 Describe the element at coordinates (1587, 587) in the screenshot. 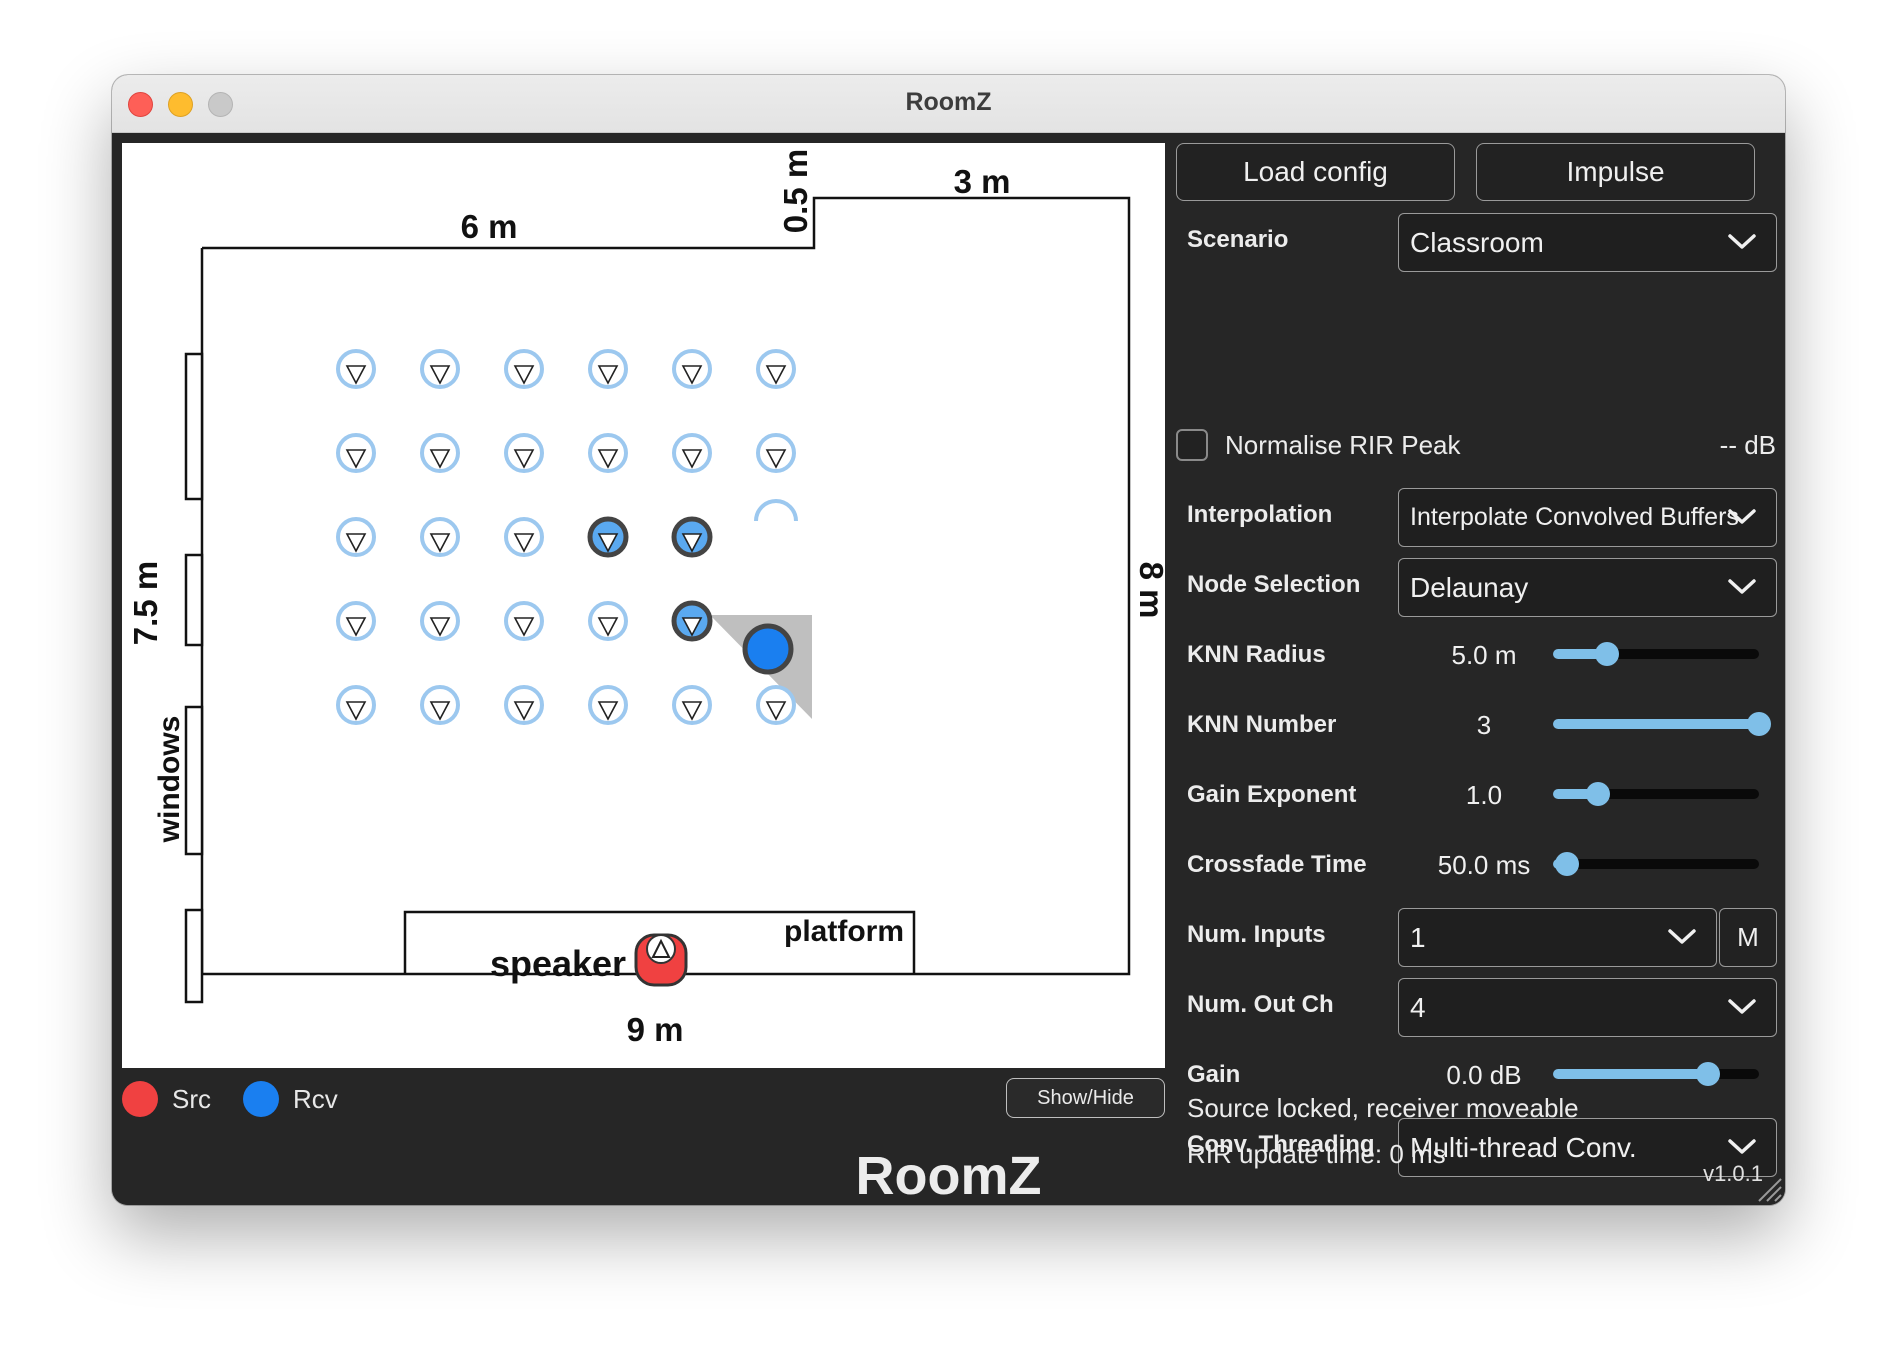

I see `node-selection-dropdown: Delaunay` at that location.